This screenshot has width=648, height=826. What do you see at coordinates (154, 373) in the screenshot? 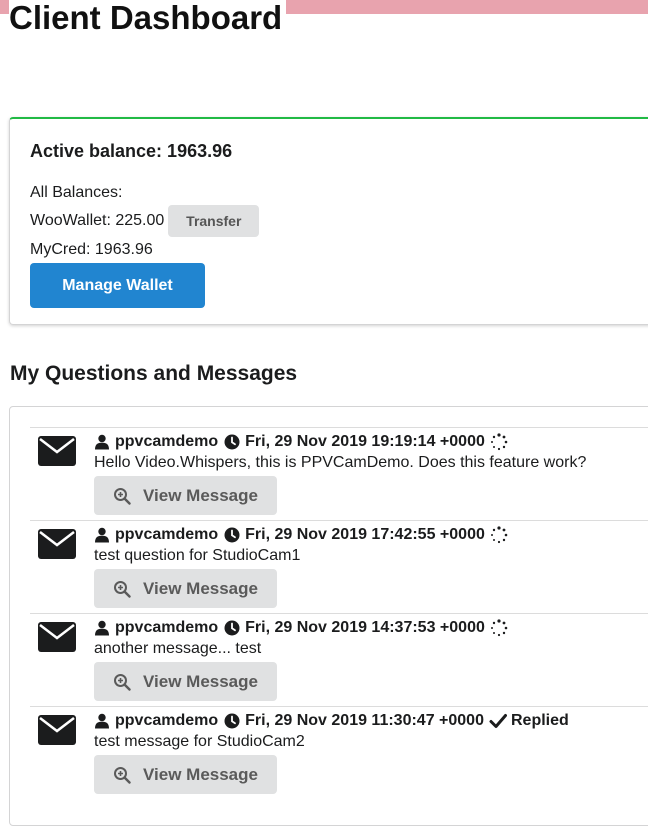
I see `messages-heading: My Questions and Messages` at bounding box center [154, 373].